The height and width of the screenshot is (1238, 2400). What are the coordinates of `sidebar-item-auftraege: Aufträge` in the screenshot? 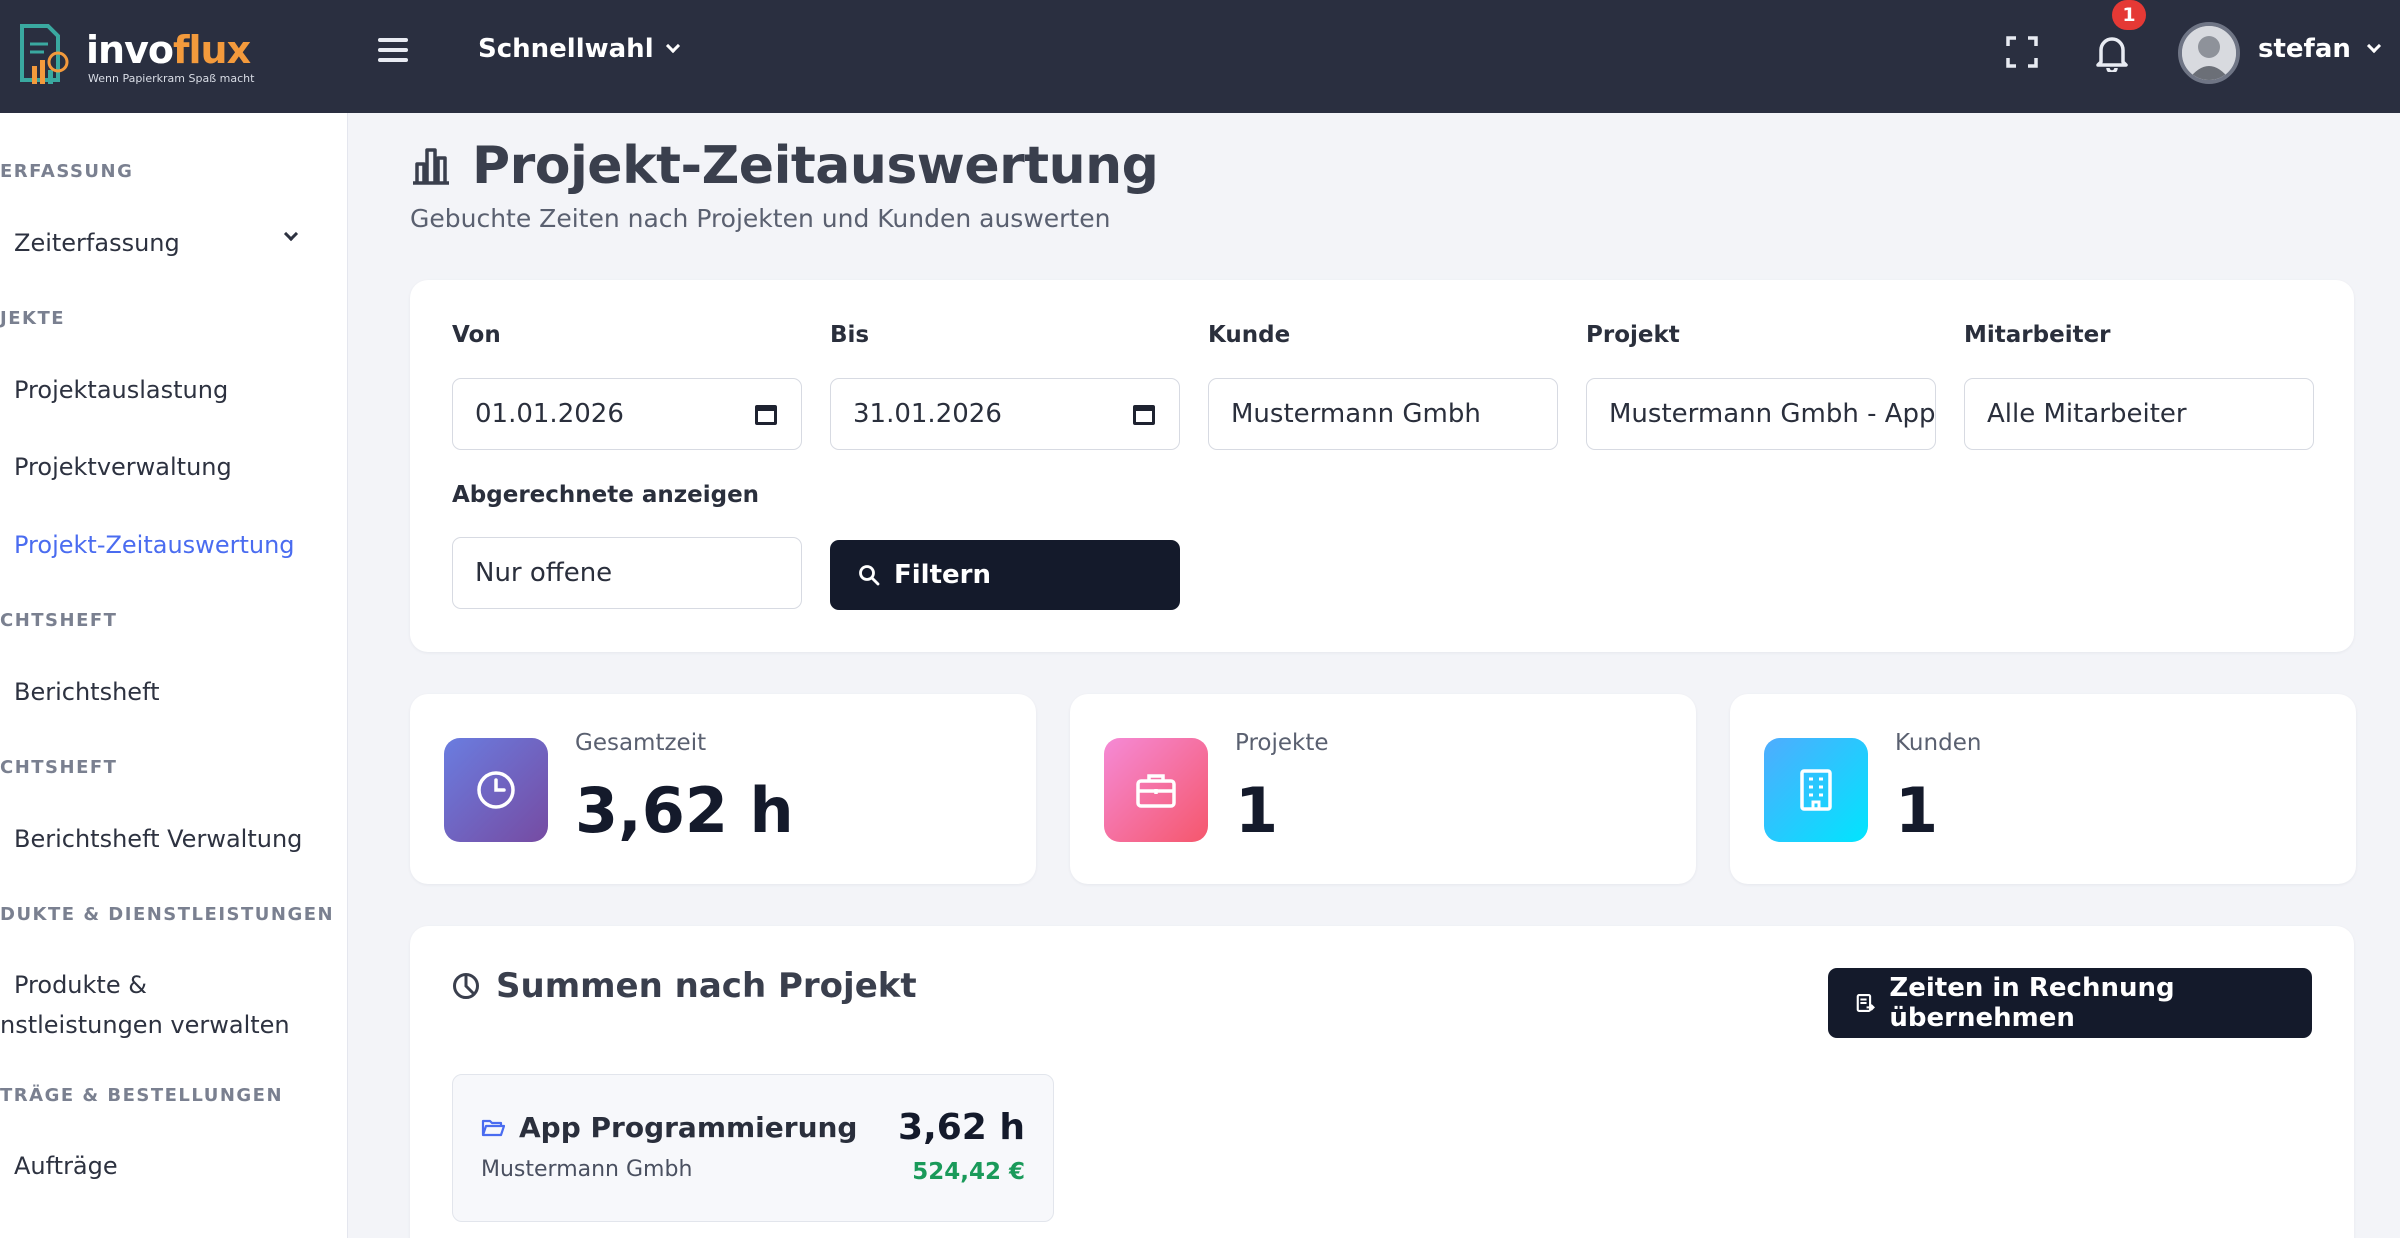 It's located at (66, 1166).